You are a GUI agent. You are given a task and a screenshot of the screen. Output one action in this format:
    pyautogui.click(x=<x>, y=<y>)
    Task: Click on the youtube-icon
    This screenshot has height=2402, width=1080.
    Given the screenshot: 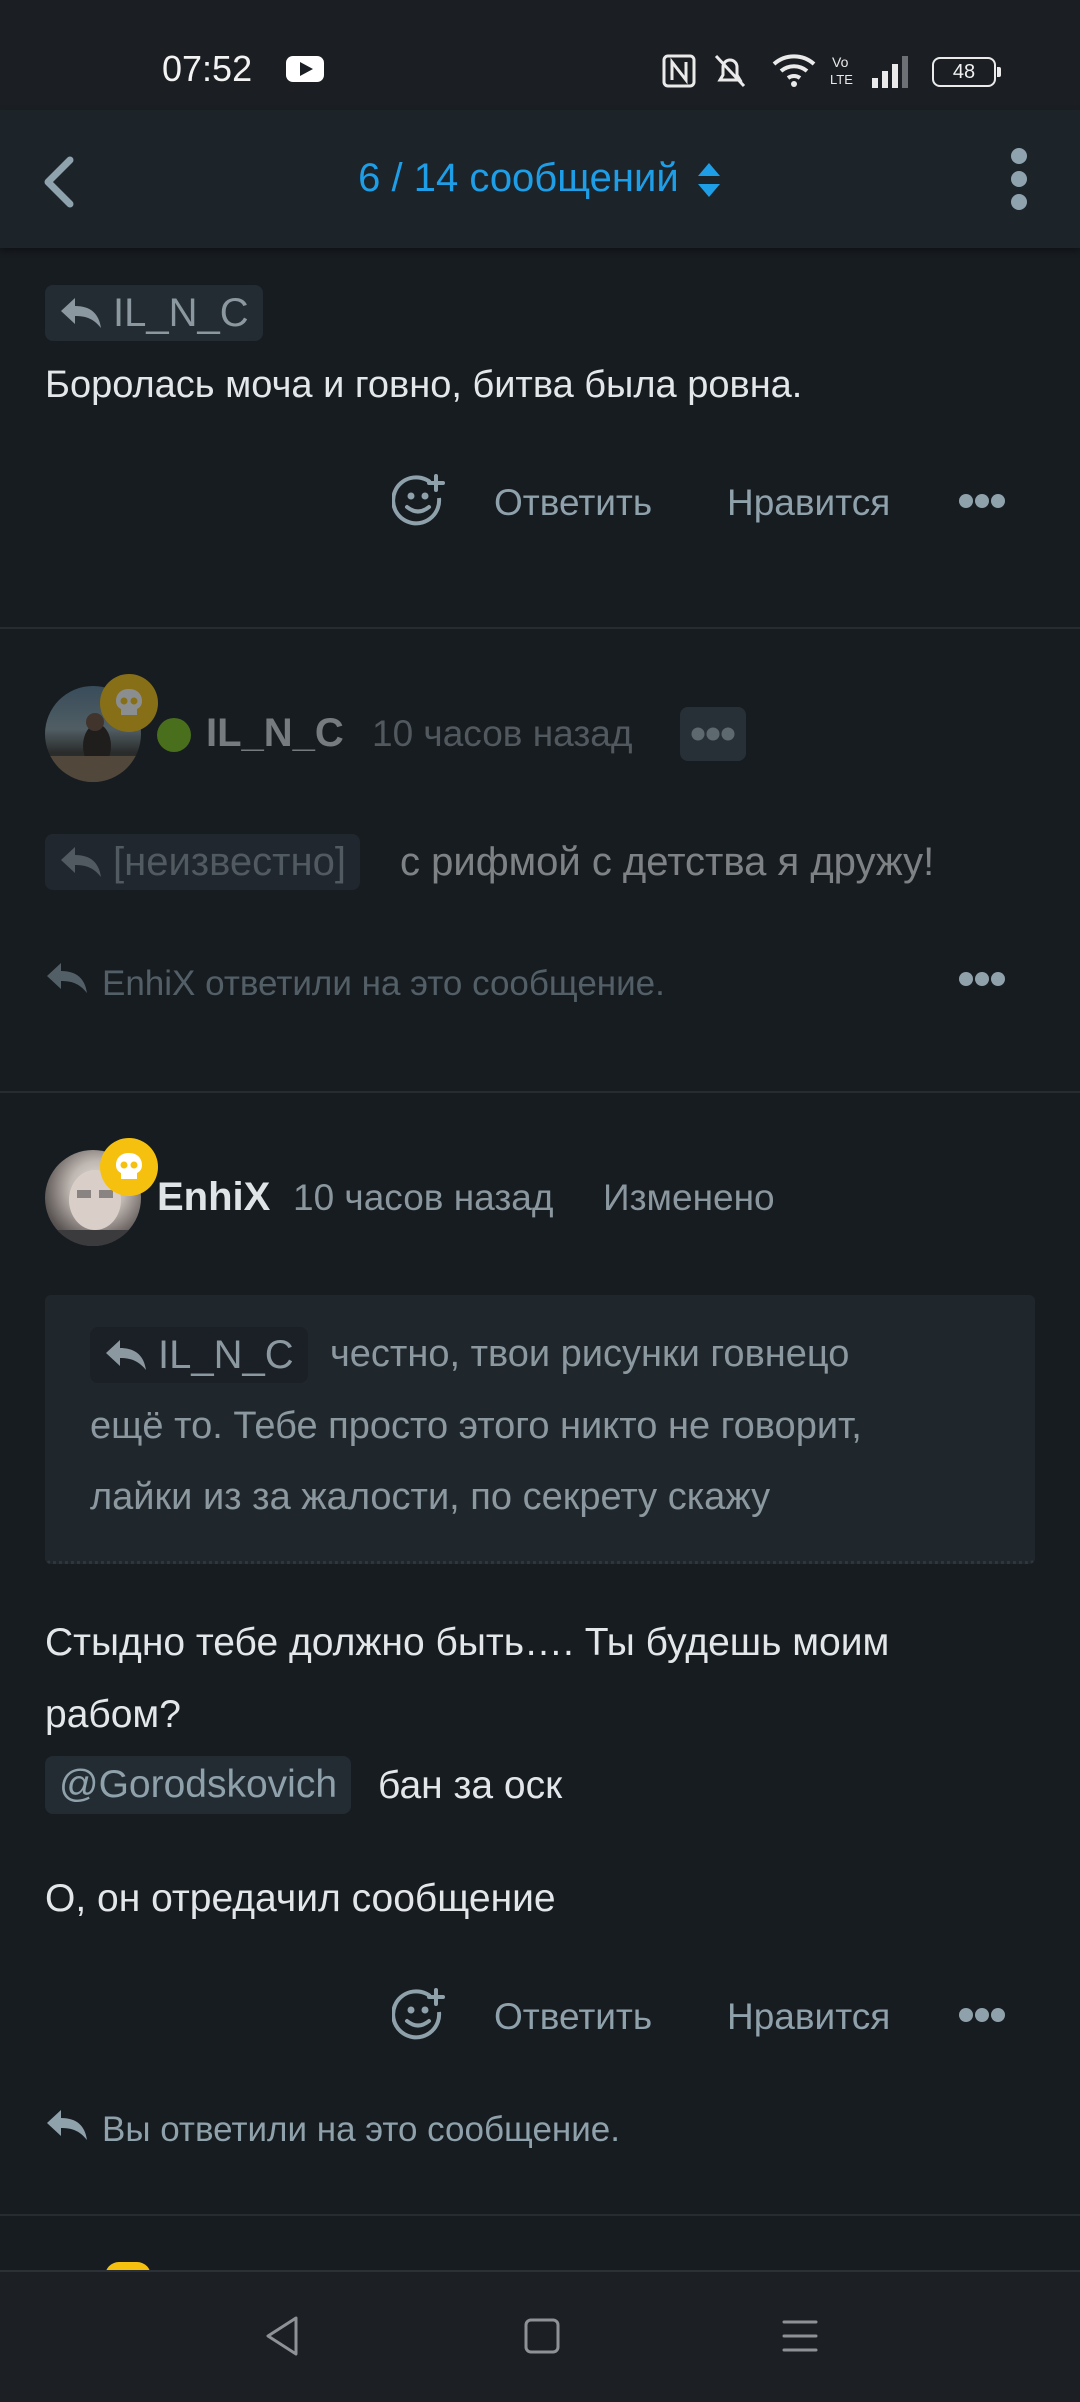 What is the action you would take?
    pyautogui.click(x=305, y=69)
    